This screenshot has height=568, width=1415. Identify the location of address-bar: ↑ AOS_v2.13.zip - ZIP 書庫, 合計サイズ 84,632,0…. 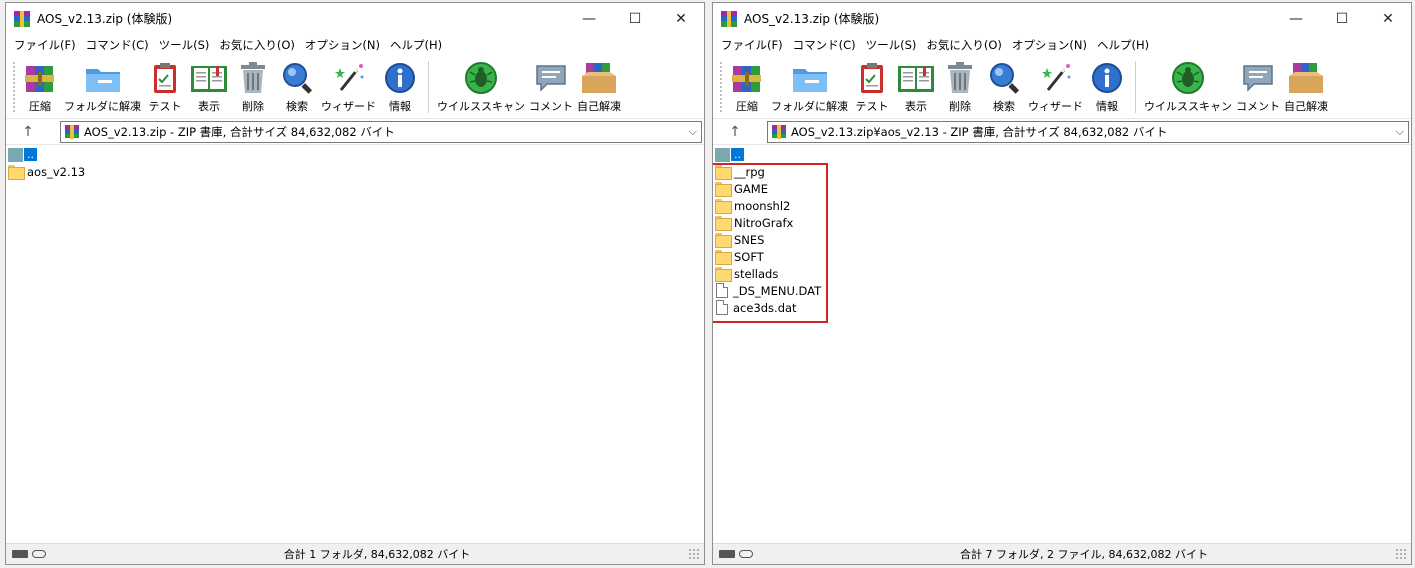
(355, 132).